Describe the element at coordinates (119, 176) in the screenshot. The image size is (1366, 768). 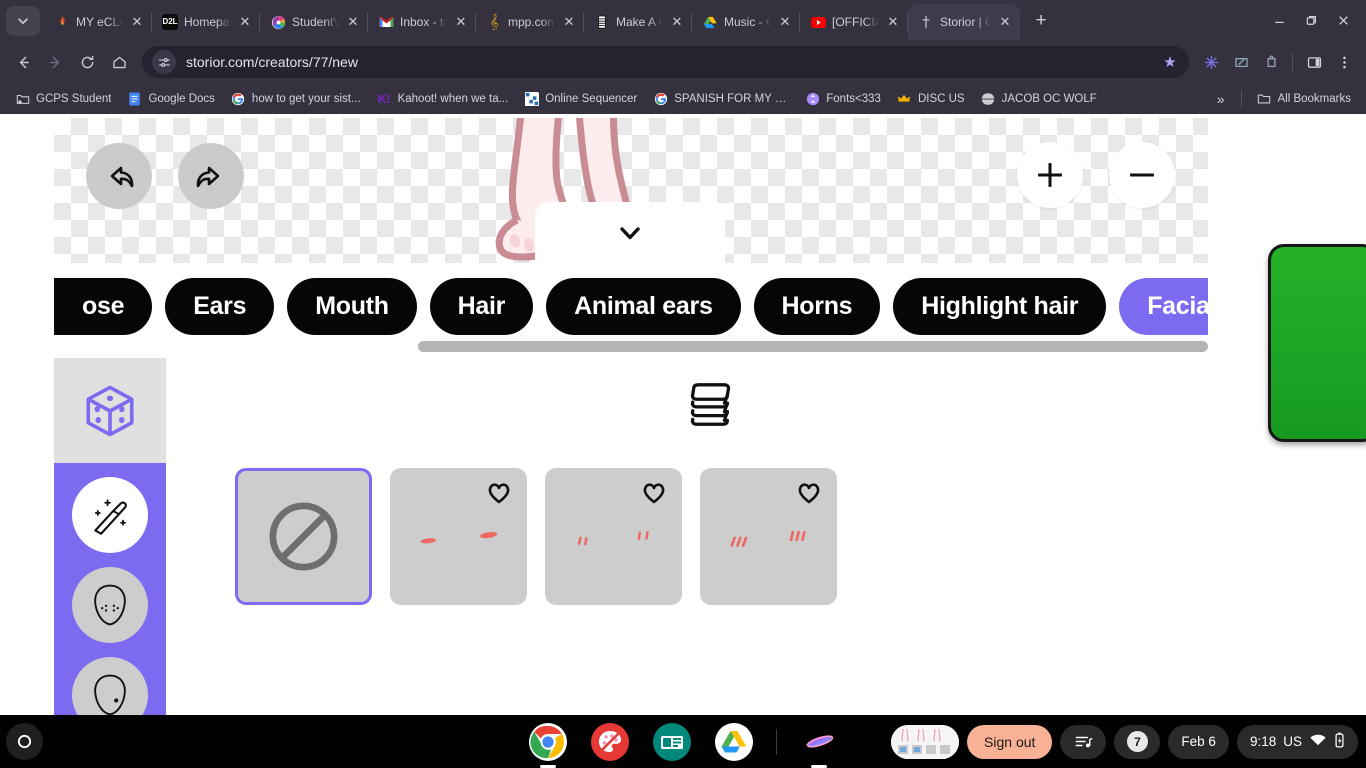
I see `undo-button` at that location.